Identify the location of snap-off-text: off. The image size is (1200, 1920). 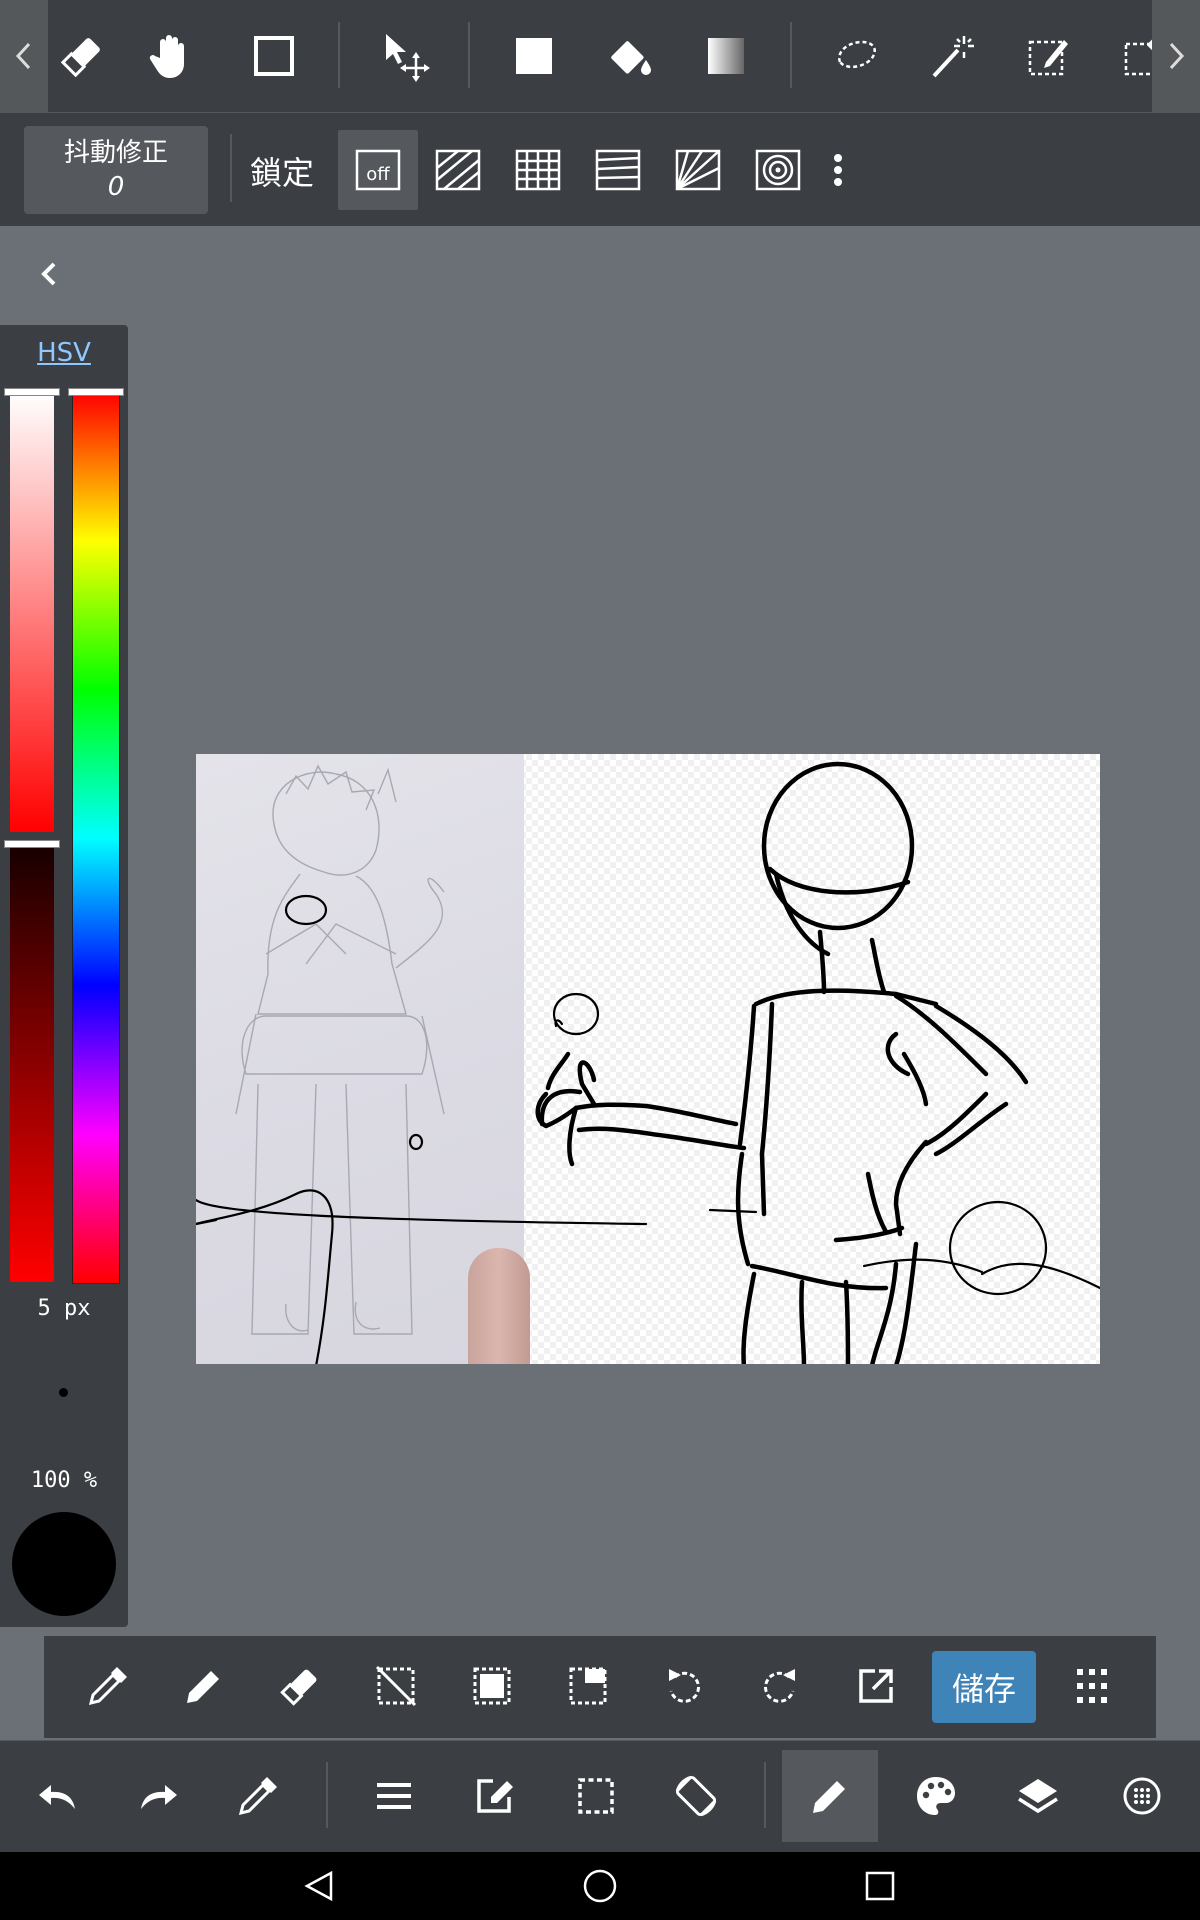
(378, 174).